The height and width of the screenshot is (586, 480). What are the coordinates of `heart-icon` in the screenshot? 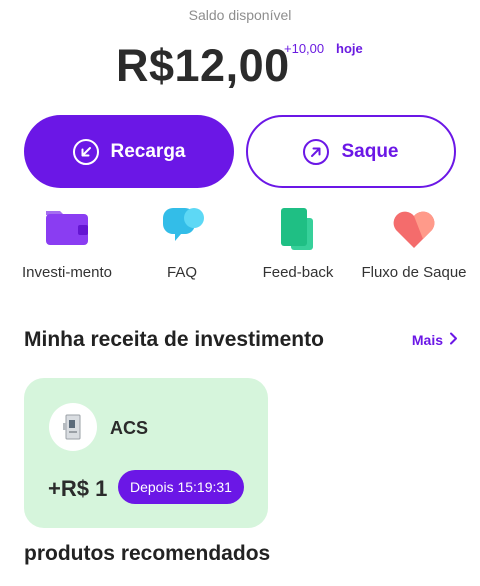 It's located at (414, 229).